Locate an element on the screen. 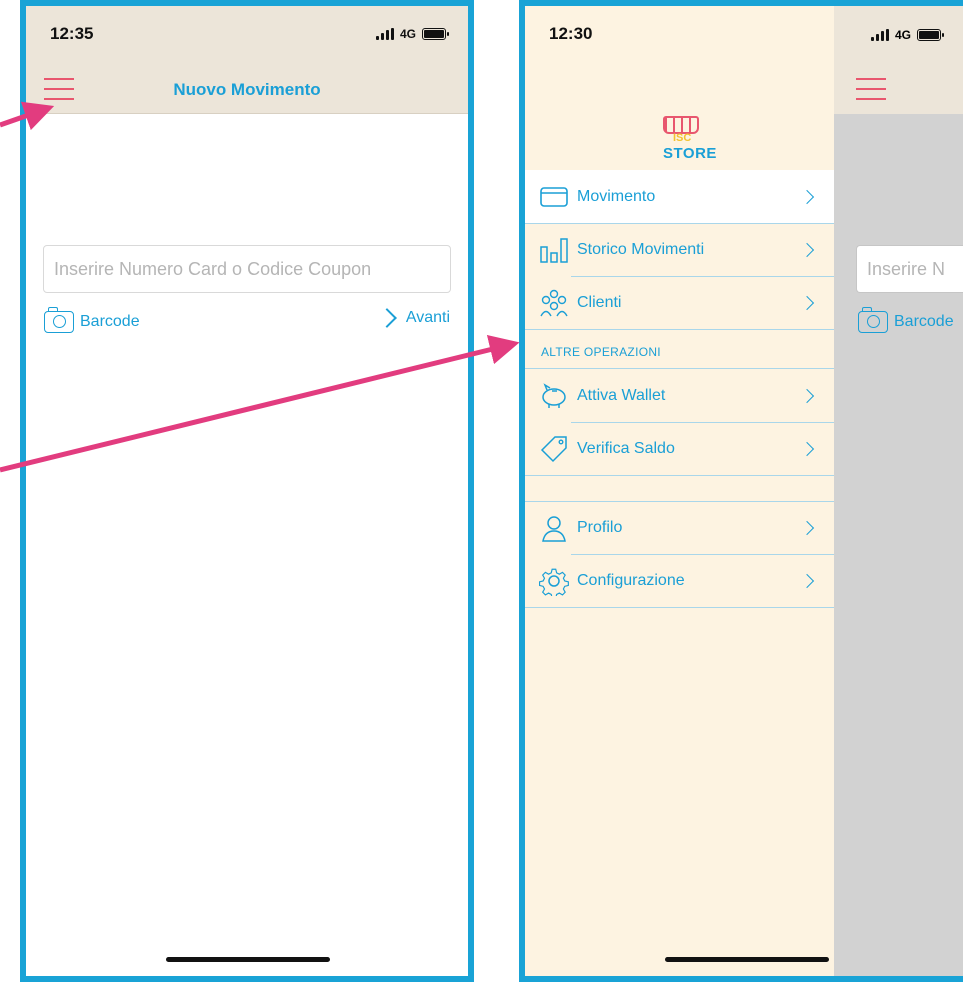 This screenshot has height=982, width=963. dimmed-background is located at coordinates (898, 491).